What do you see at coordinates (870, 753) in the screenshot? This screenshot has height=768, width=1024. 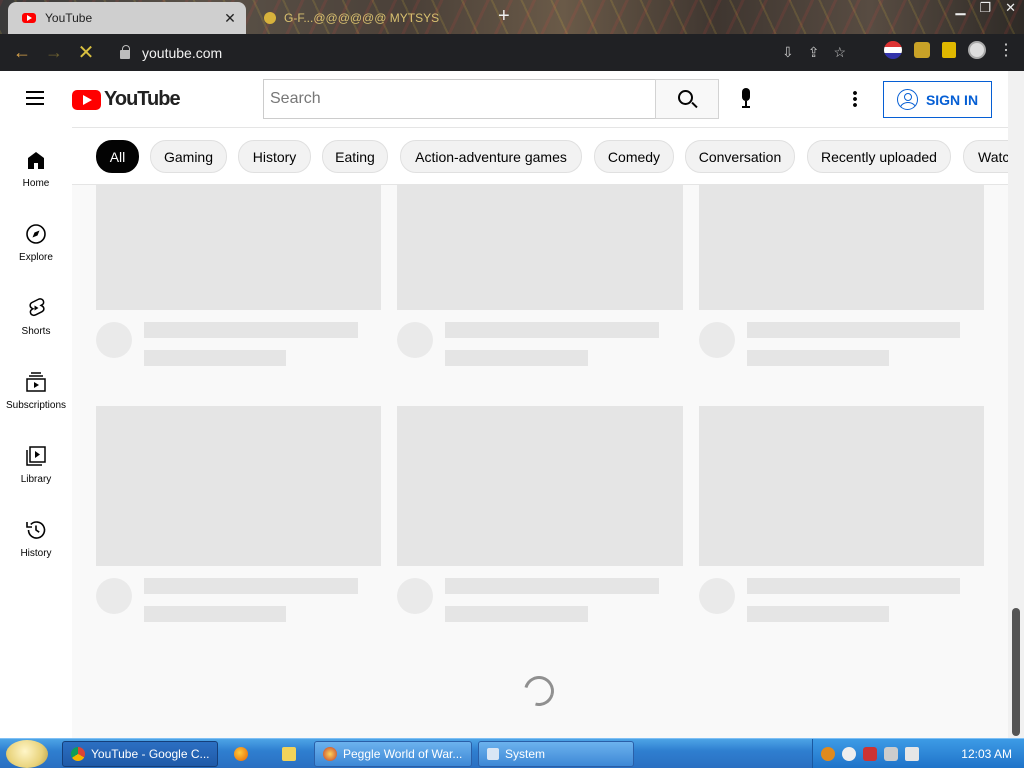 I see `tray-alert-icon` at bounding box center [870, 753].